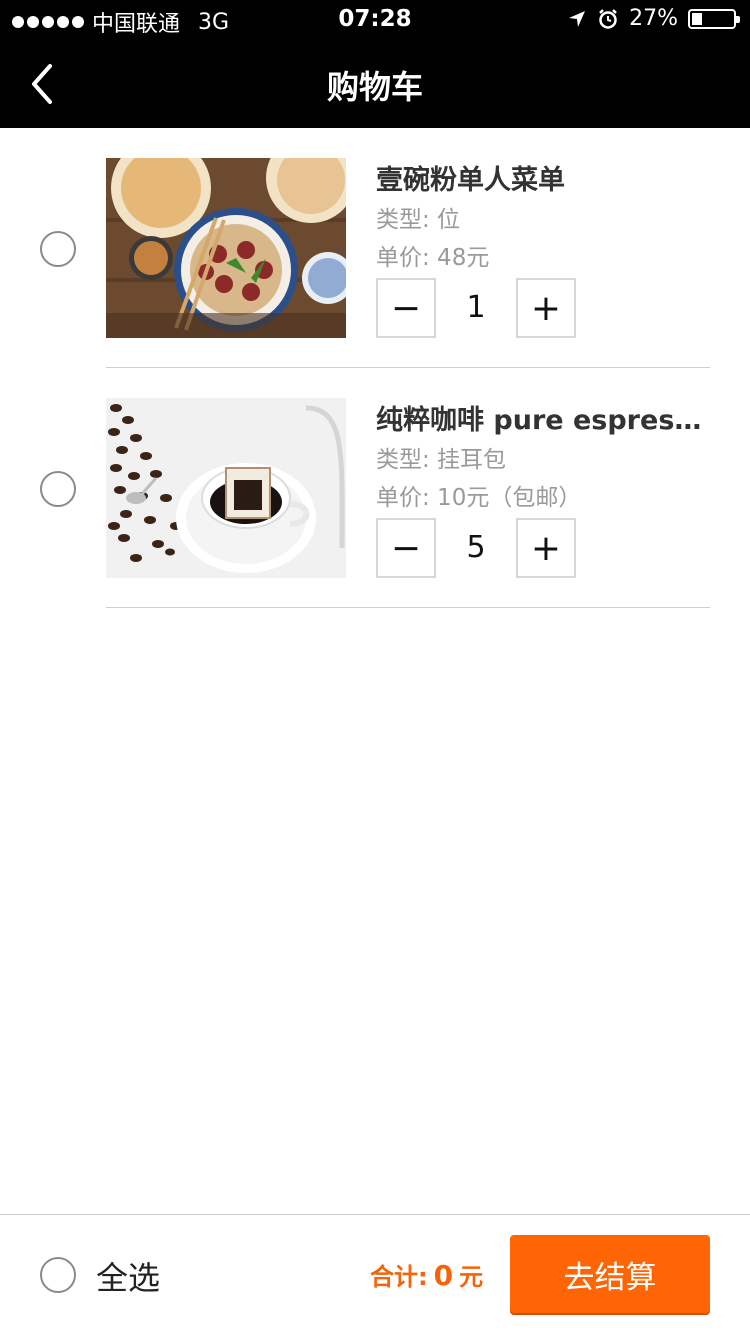  Describe the element at coordinates (476, 307) in the screenshot. I see `item-quantity: 1` at that location.